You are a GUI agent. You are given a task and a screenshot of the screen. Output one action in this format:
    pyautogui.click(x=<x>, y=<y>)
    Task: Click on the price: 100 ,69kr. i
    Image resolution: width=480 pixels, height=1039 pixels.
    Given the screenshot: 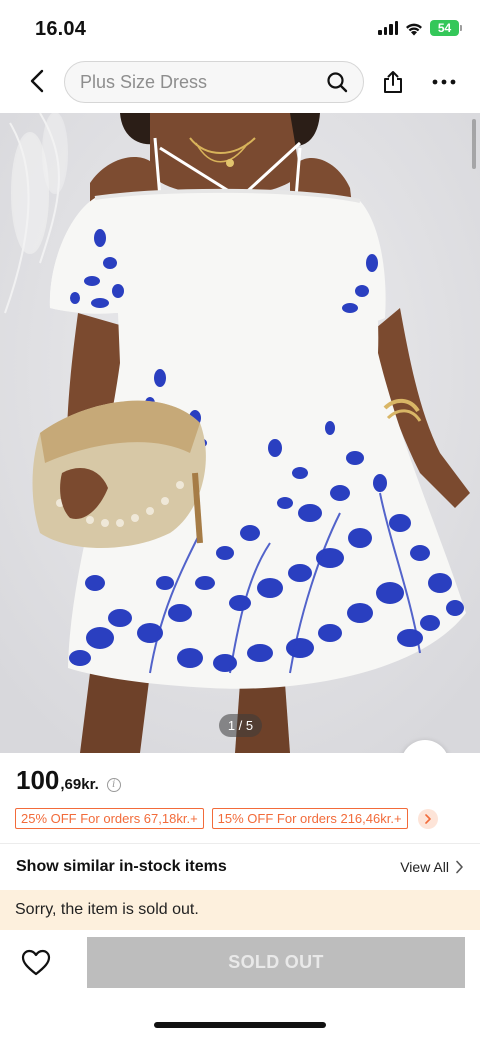 What is the action you would take?
    pyautogui.click(x=68, y=780)
    